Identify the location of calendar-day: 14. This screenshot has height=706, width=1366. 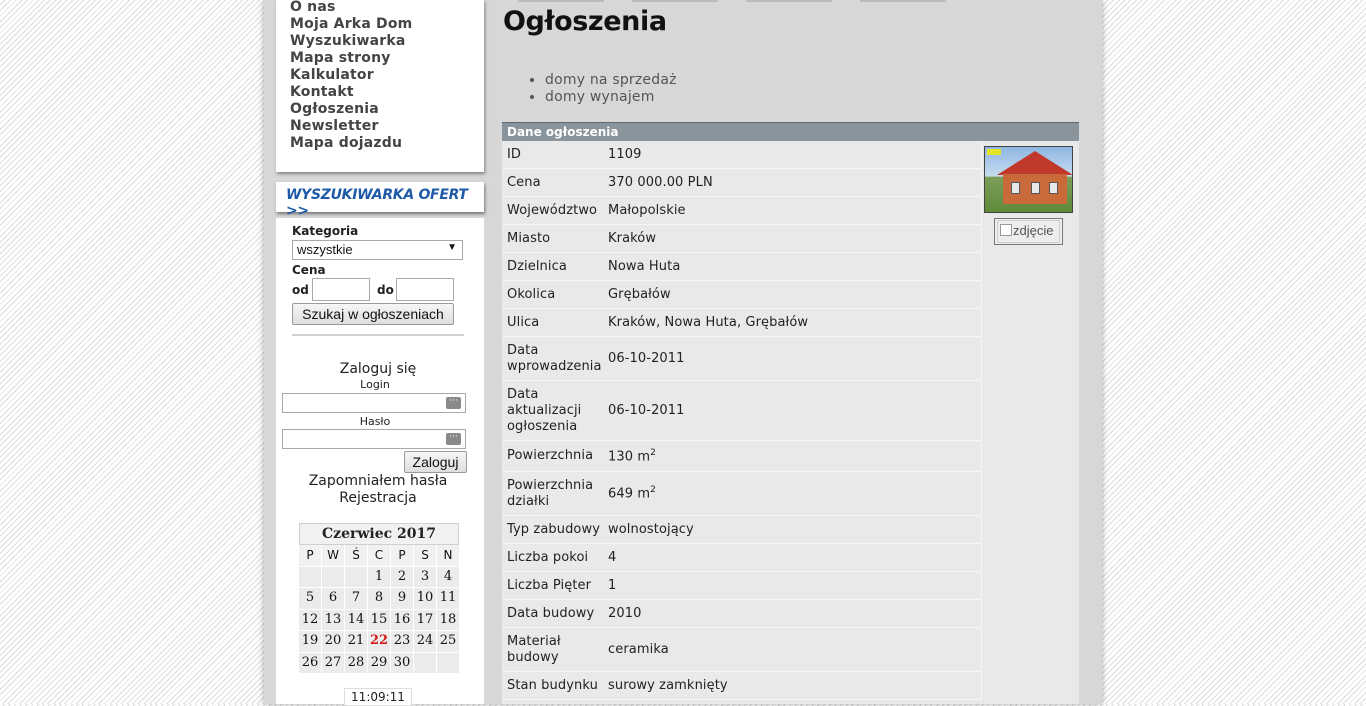
(356, 619).